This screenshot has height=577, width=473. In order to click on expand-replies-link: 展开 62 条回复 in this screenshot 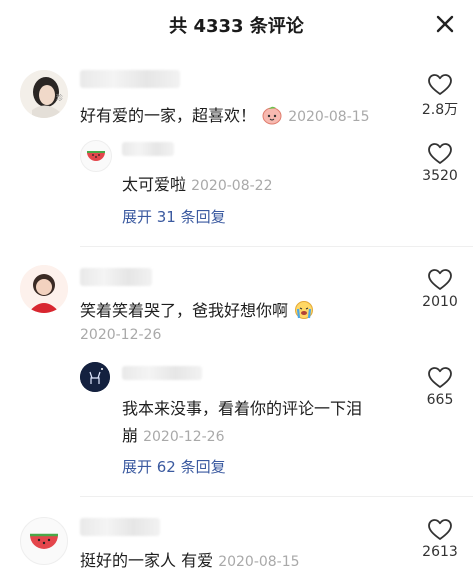, I will do `click(174, 466)`.